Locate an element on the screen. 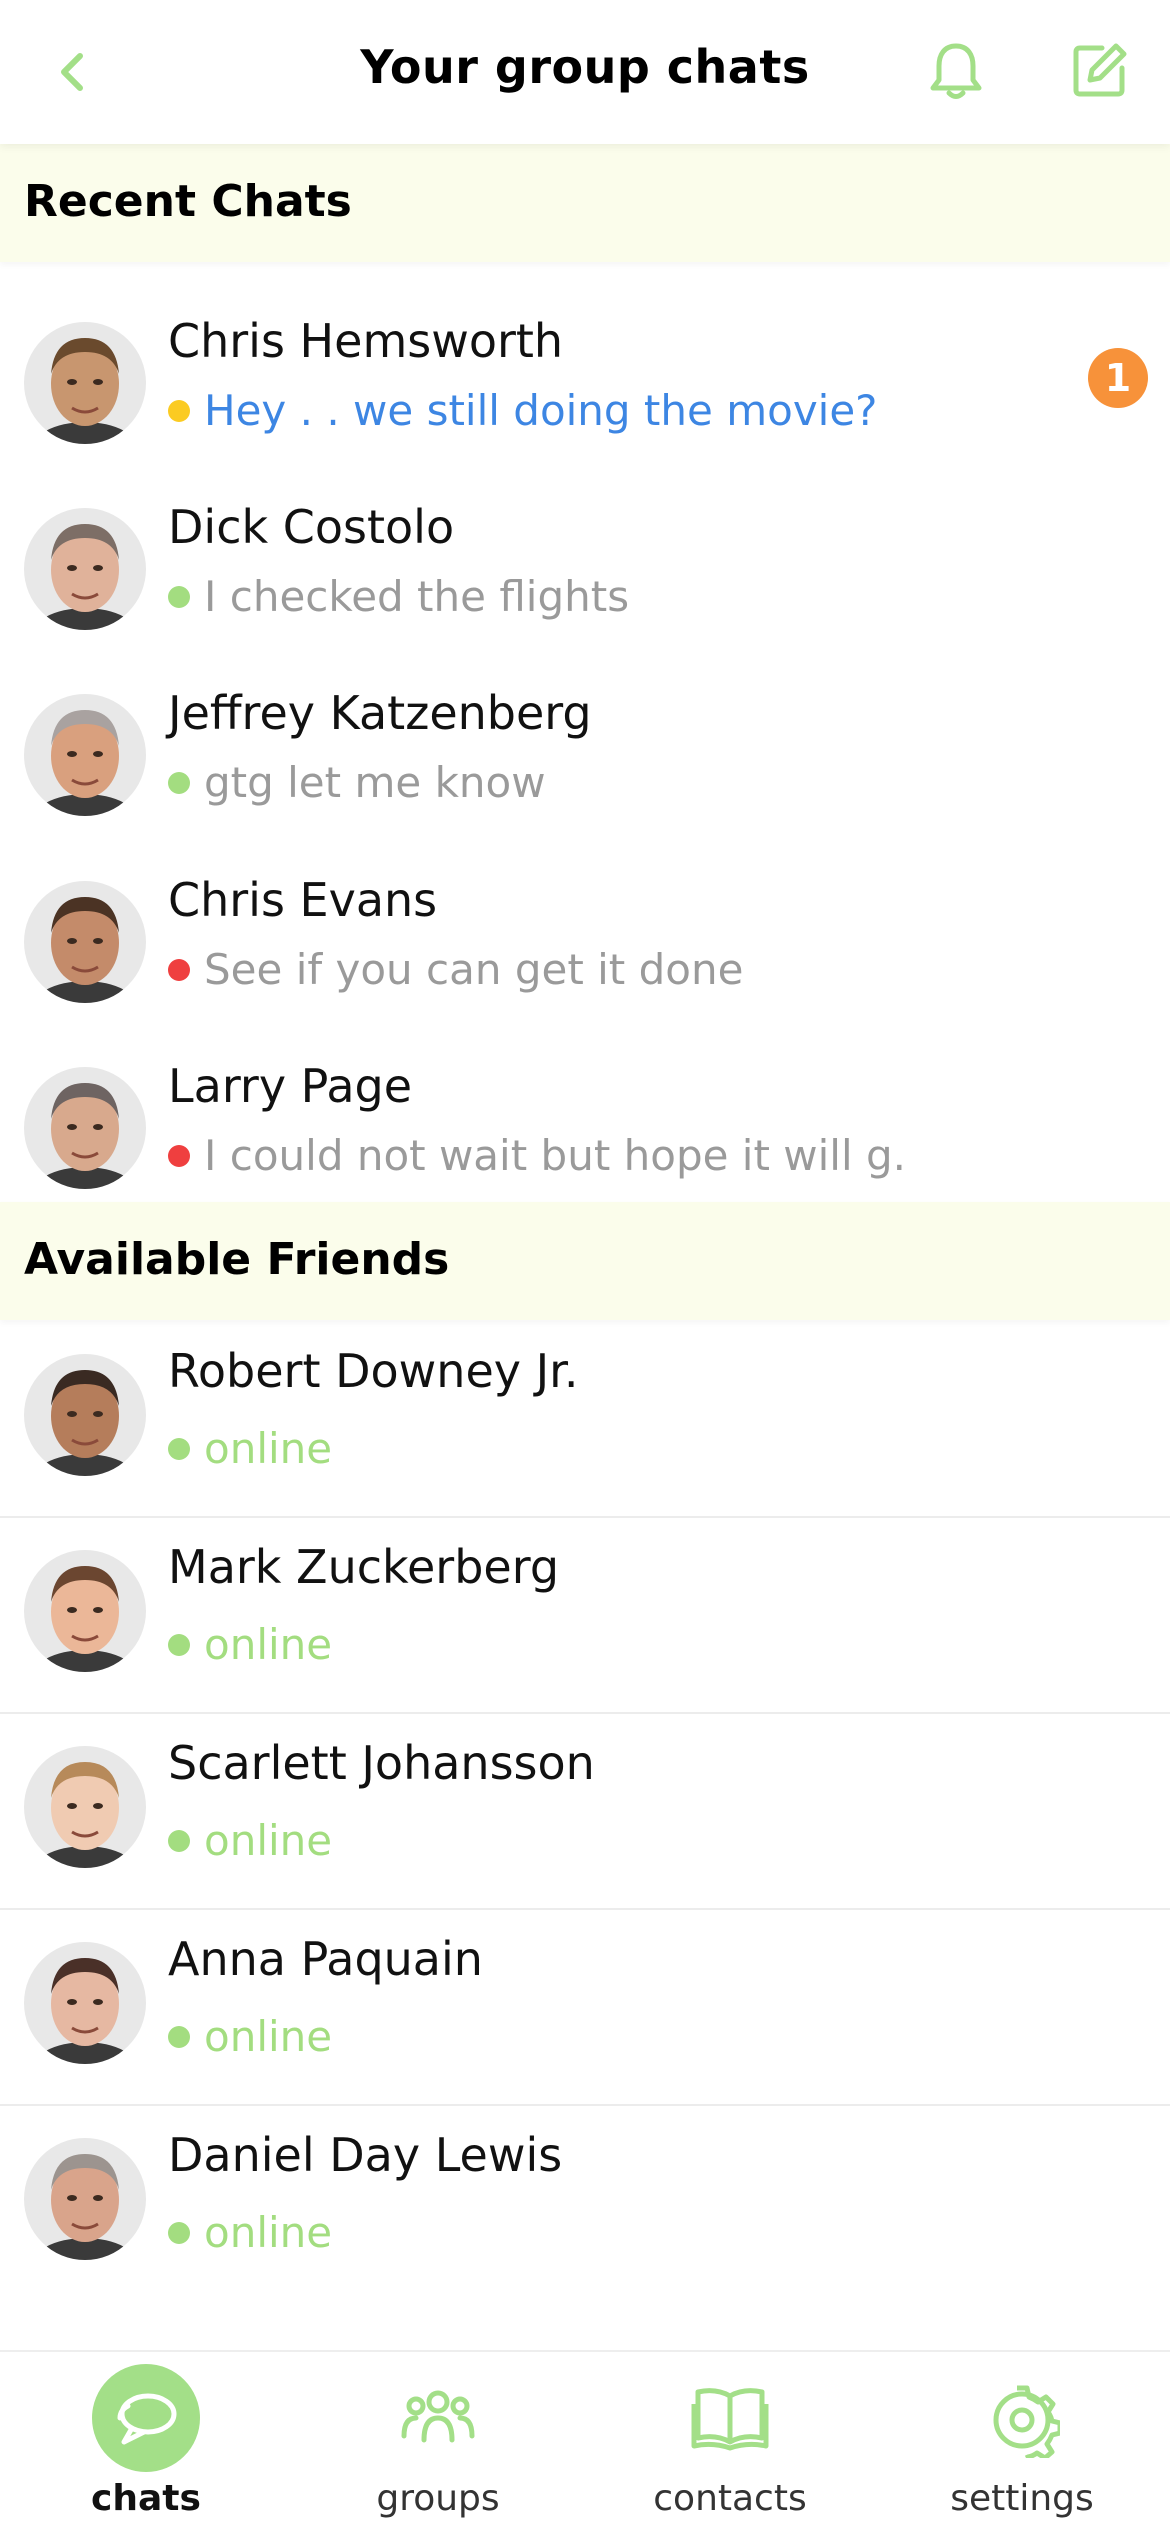 The width and height of the screenshot is (1170, 2532). friend-name: Anna Paquain is located at coordinates (325, 1959).